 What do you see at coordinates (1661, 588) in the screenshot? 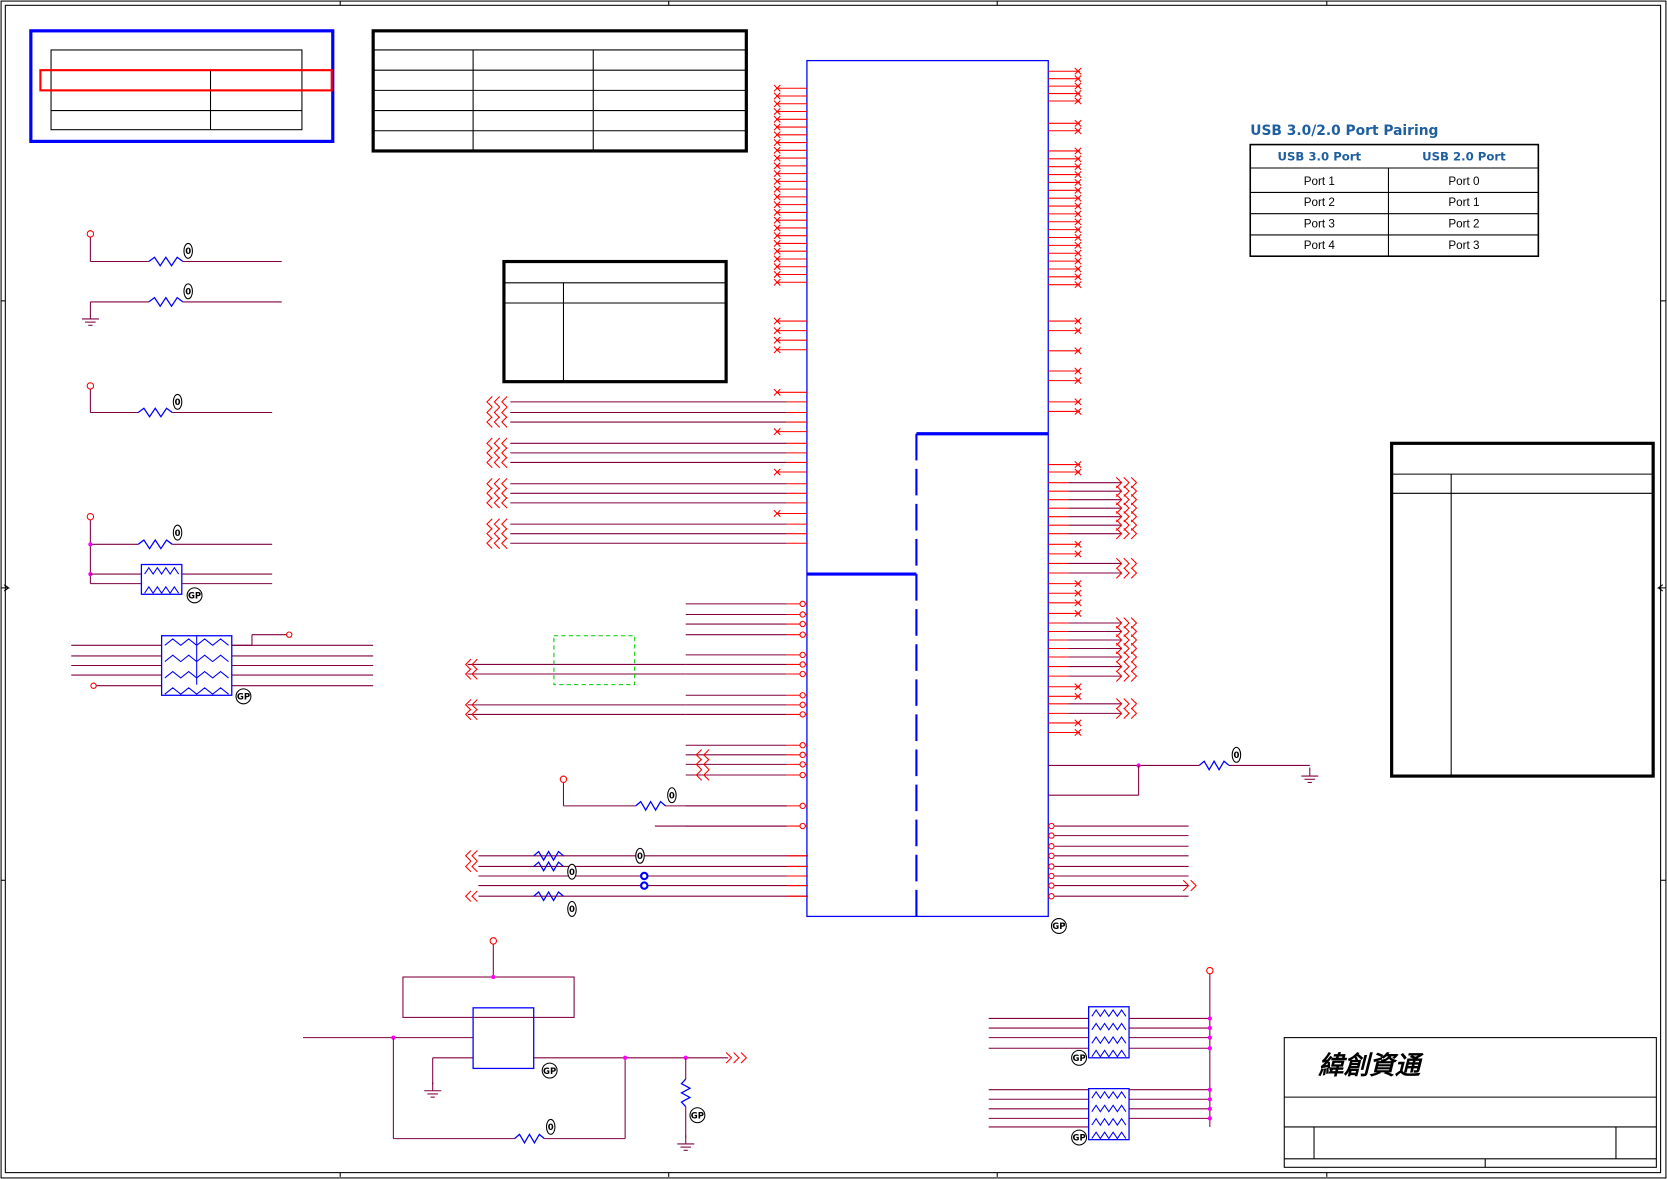
I see `zone-arrow` at bounding box center [1661, 588].